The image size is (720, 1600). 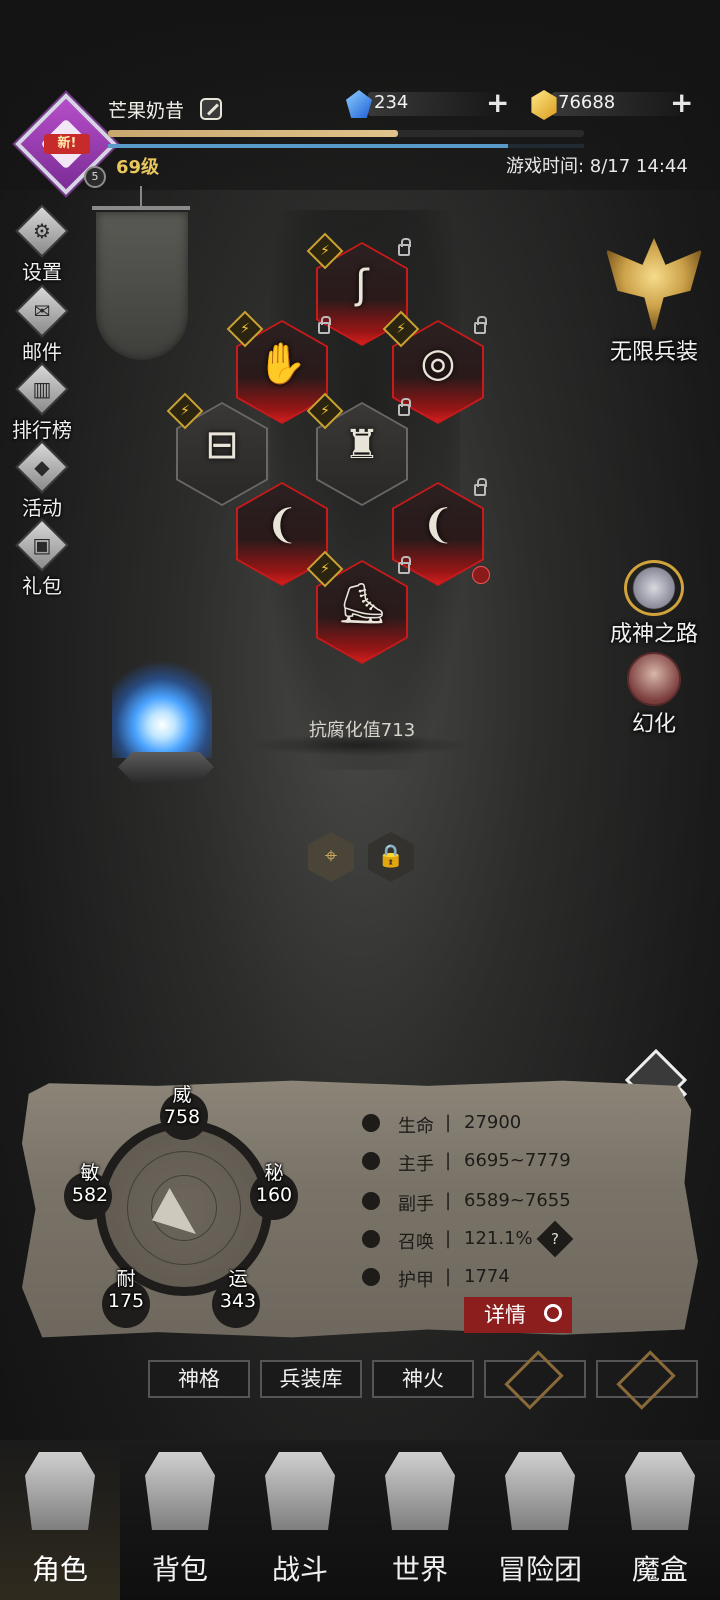 What do you see at coordinates (238, 1279) in the screenshot?
I see `attr-yun-label: 运` at bounding box center [238, 1279].